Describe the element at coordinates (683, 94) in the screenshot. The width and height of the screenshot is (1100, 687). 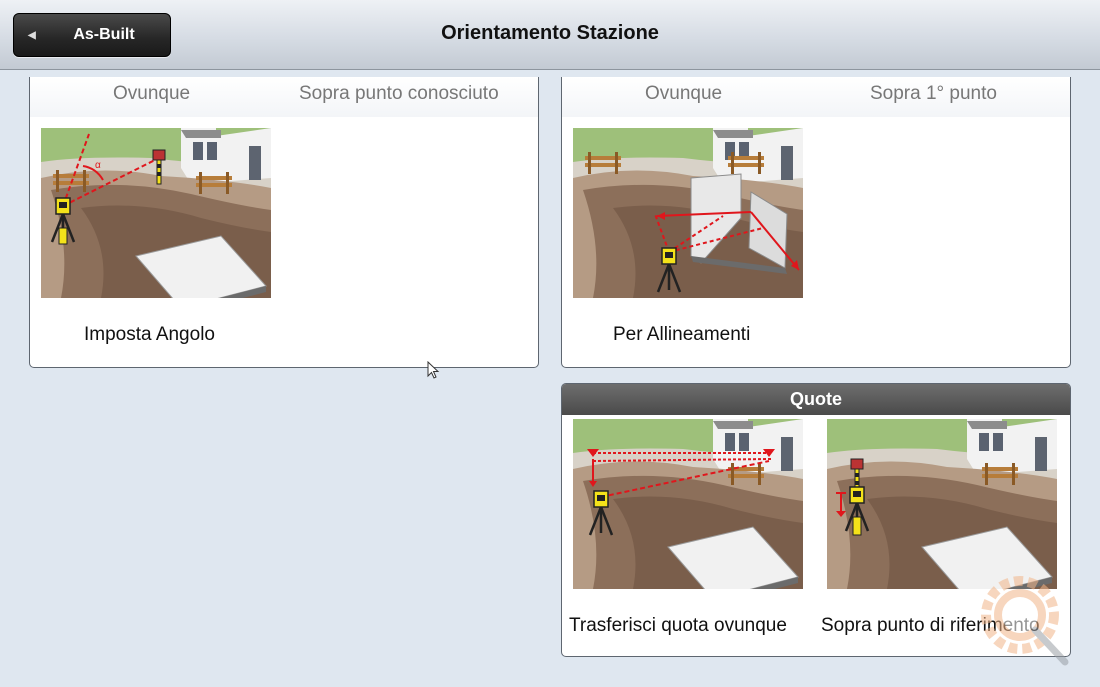
I see `tab-ovunque-right: Ovunque` at that location.